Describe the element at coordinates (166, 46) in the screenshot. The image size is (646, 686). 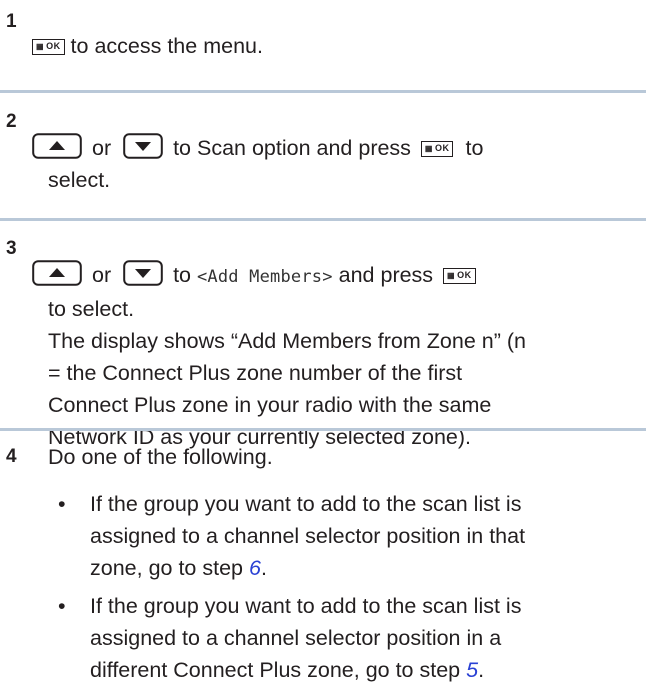
I see `step-text: to access the menu.` at that location.